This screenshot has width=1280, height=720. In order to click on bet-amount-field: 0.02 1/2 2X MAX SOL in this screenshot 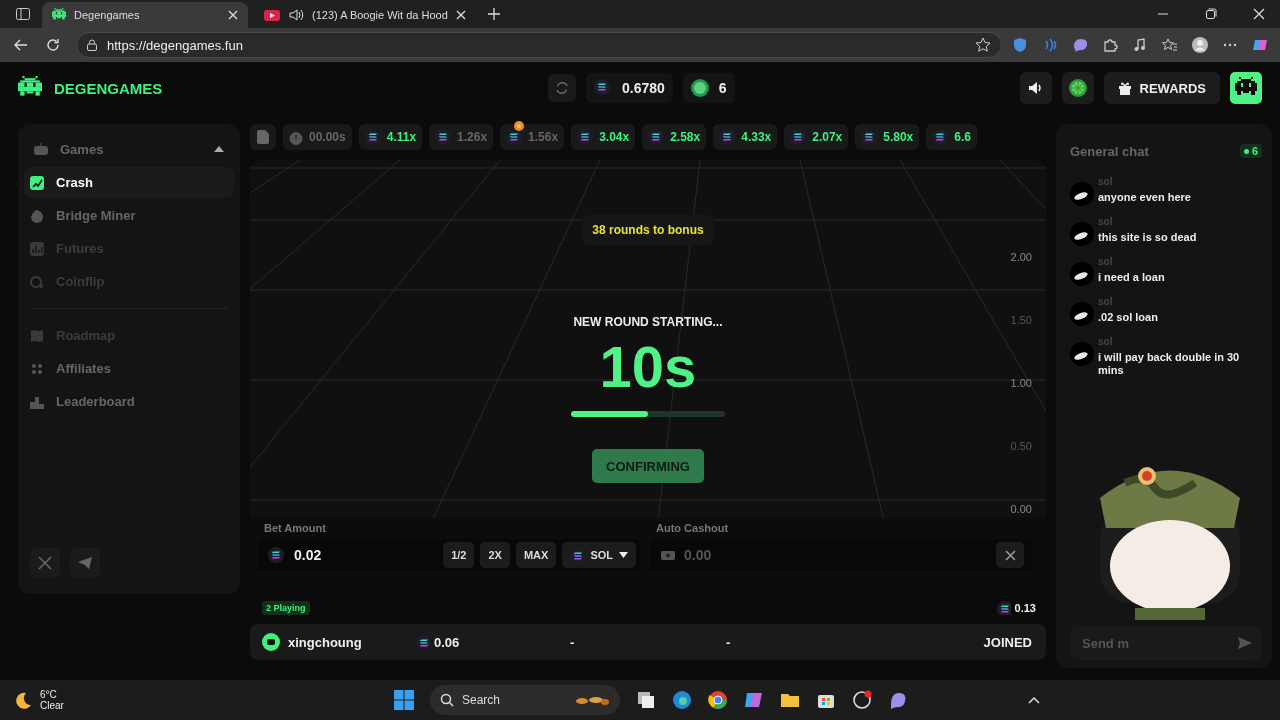, I will do `click(449, 555)`.